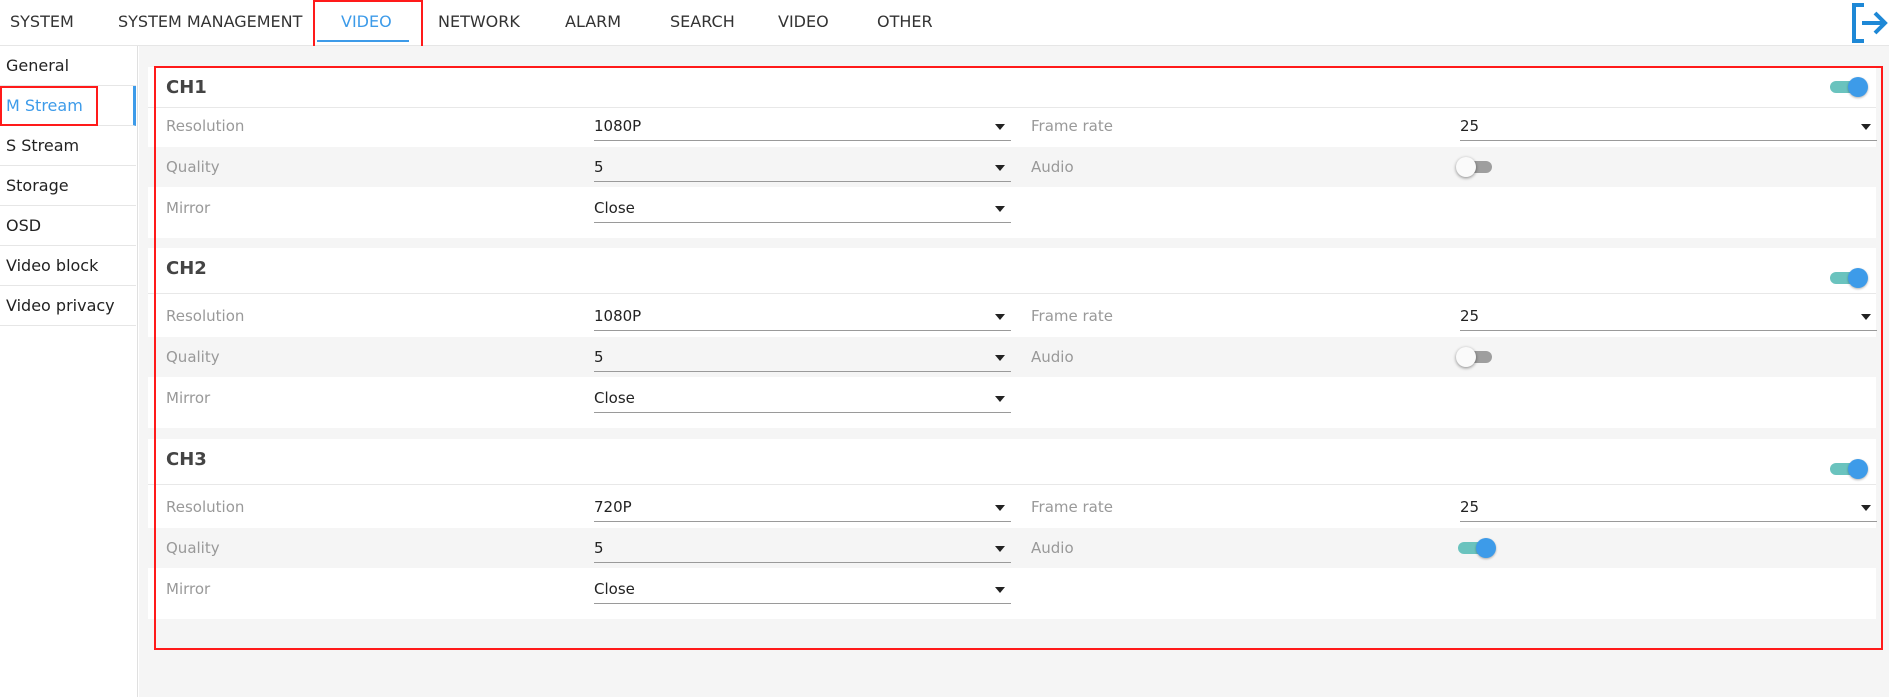 This screenshot has height=697, width=1889. What do you see at coordinates (593, 23) in the screenshot?
I see `nav-tab-alarm: ALARM` at bounding box center [593, 23].